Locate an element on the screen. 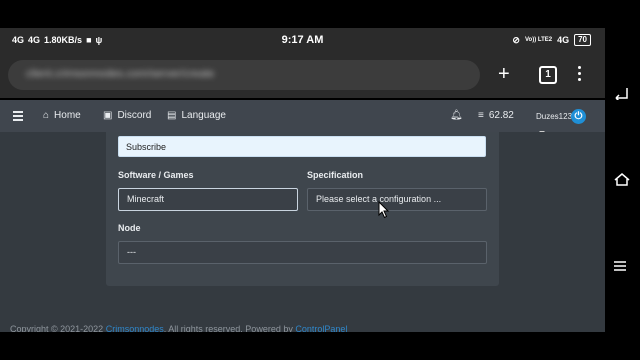  node-select: --- is located at coordinates (302, 252).